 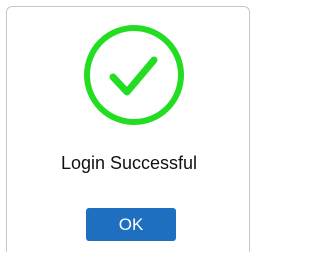 I want to click on dialog-message: Login Successful, so click(x=129, y=163).